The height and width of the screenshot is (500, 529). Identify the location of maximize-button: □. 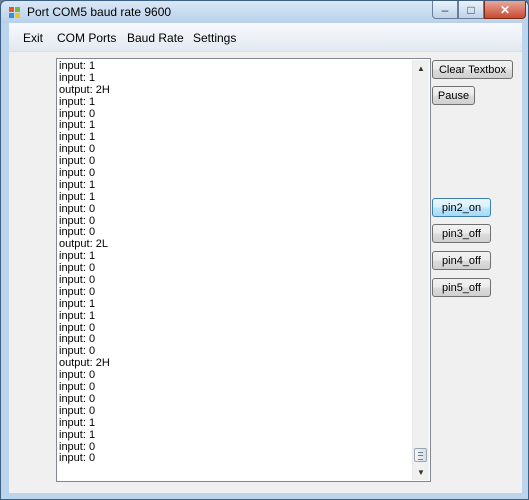
(471, 10).